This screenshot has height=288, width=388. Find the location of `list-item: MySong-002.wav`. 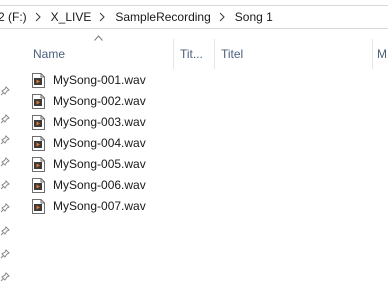

list-item: MySong-002.wav is located at coordinates (132, 101).